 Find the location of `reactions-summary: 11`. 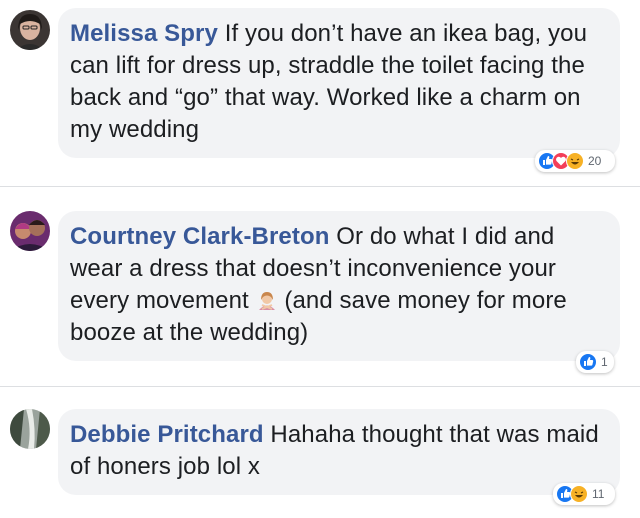

reactions-summary: 11 is located at coordinates (584, 494).